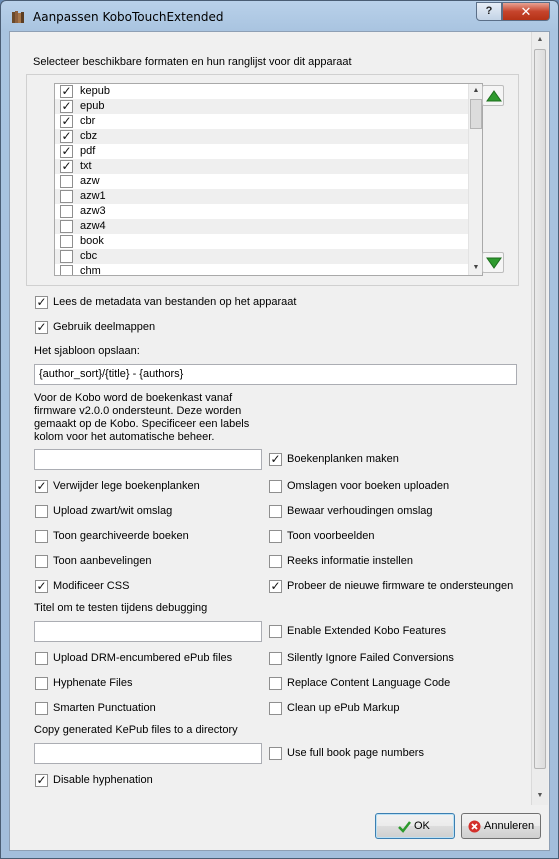 The width and height of the screenshot is (559, 859). Describe the element at coordinates (92, 106) in the screenshot. I see `format-label: epub` at that location.